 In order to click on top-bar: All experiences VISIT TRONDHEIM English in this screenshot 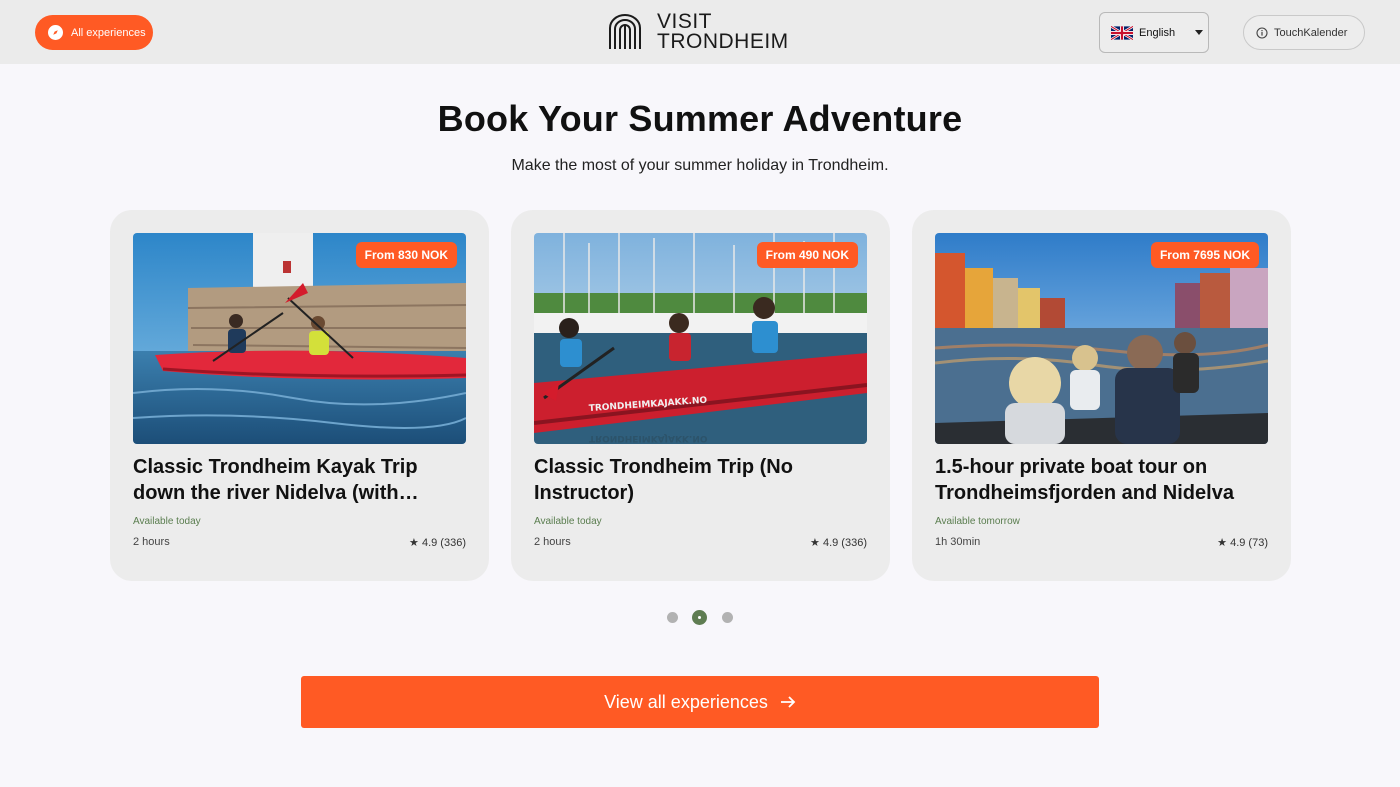, I will do `click(700, 32)`.